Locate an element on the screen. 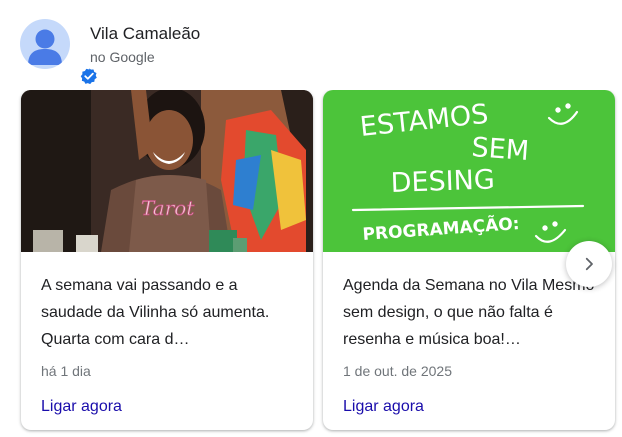 The image size is (622, 437). verified-badge-icon is located at coordinates (89, 76).